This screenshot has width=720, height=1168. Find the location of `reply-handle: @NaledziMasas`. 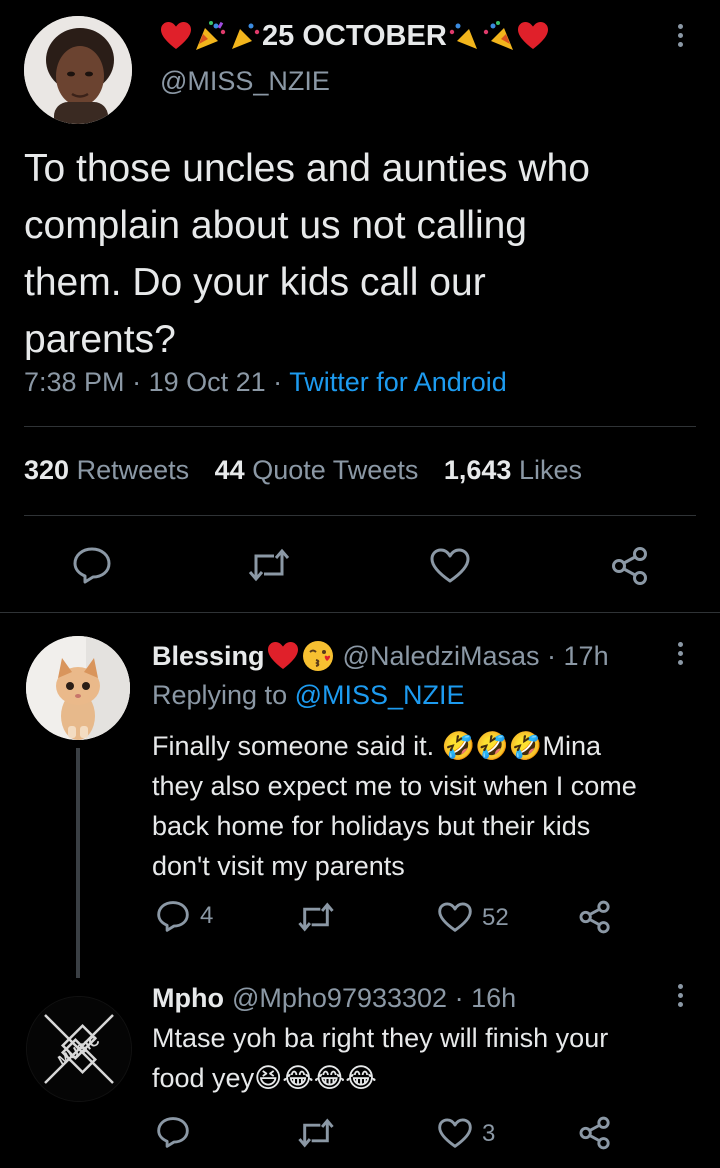

reply-handle: @NaledziMasas is located at coordinates (441, 656).